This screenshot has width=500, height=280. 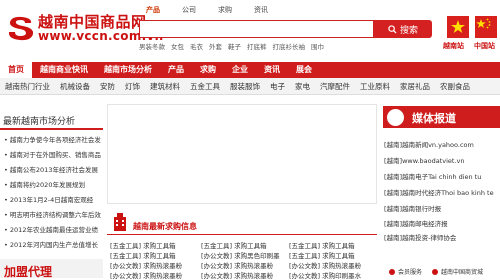 I want to click on vietnam-site-link: 越南站, so click(x=453, y=46).